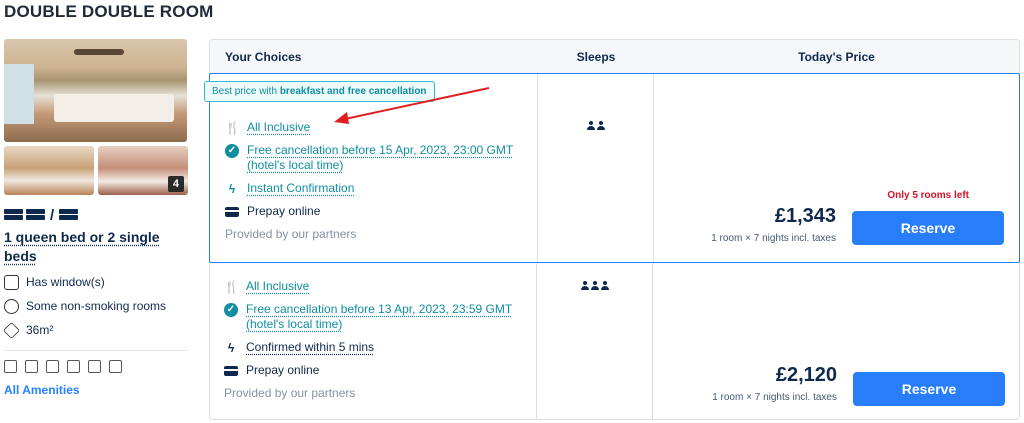  What do you see at coordinates (109, 11) in the screenshot?
I see `room-title: DOUBLE DOUBLE ROOM` at bounding box center [109, 11].